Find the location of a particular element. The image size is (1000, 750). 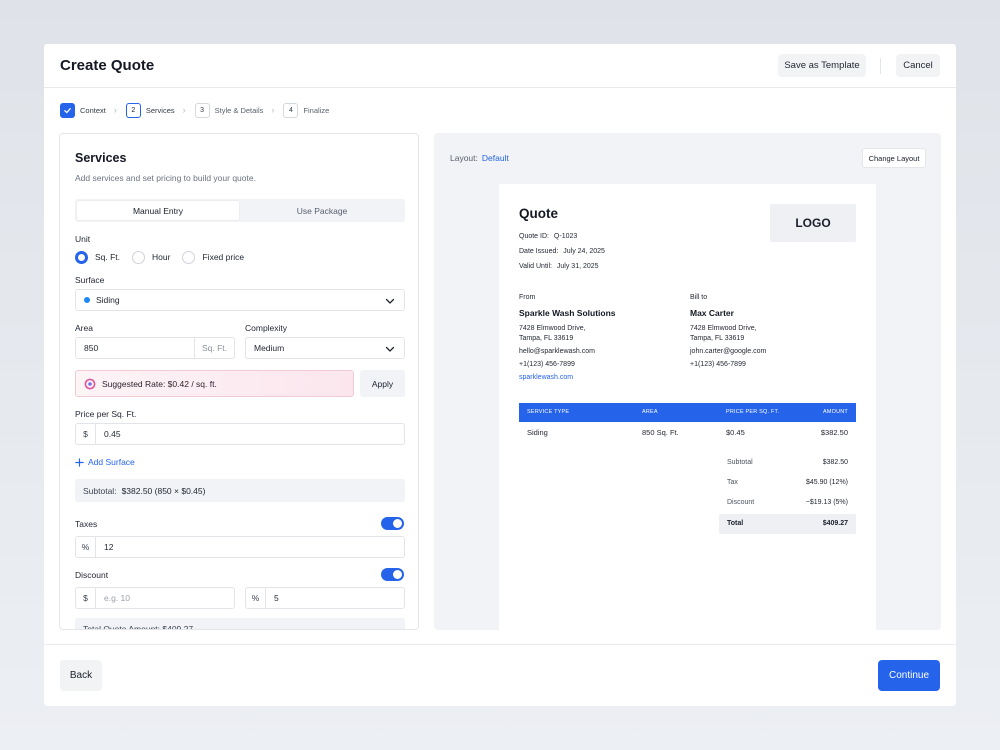

price-label: Price per Sq. Ft. is located at coordinates (106, 414).